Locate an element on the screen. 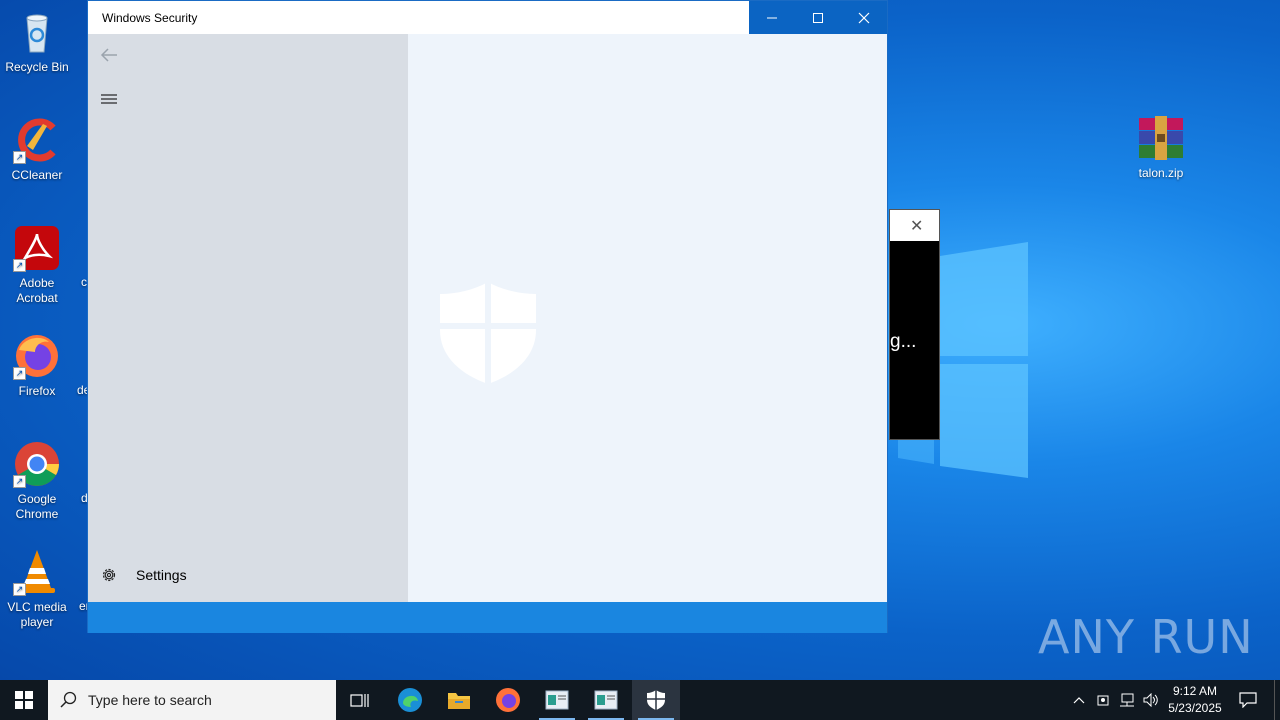 This screenshot has width=1280, height=720. task-view-button is located at coordinates (360, 700).